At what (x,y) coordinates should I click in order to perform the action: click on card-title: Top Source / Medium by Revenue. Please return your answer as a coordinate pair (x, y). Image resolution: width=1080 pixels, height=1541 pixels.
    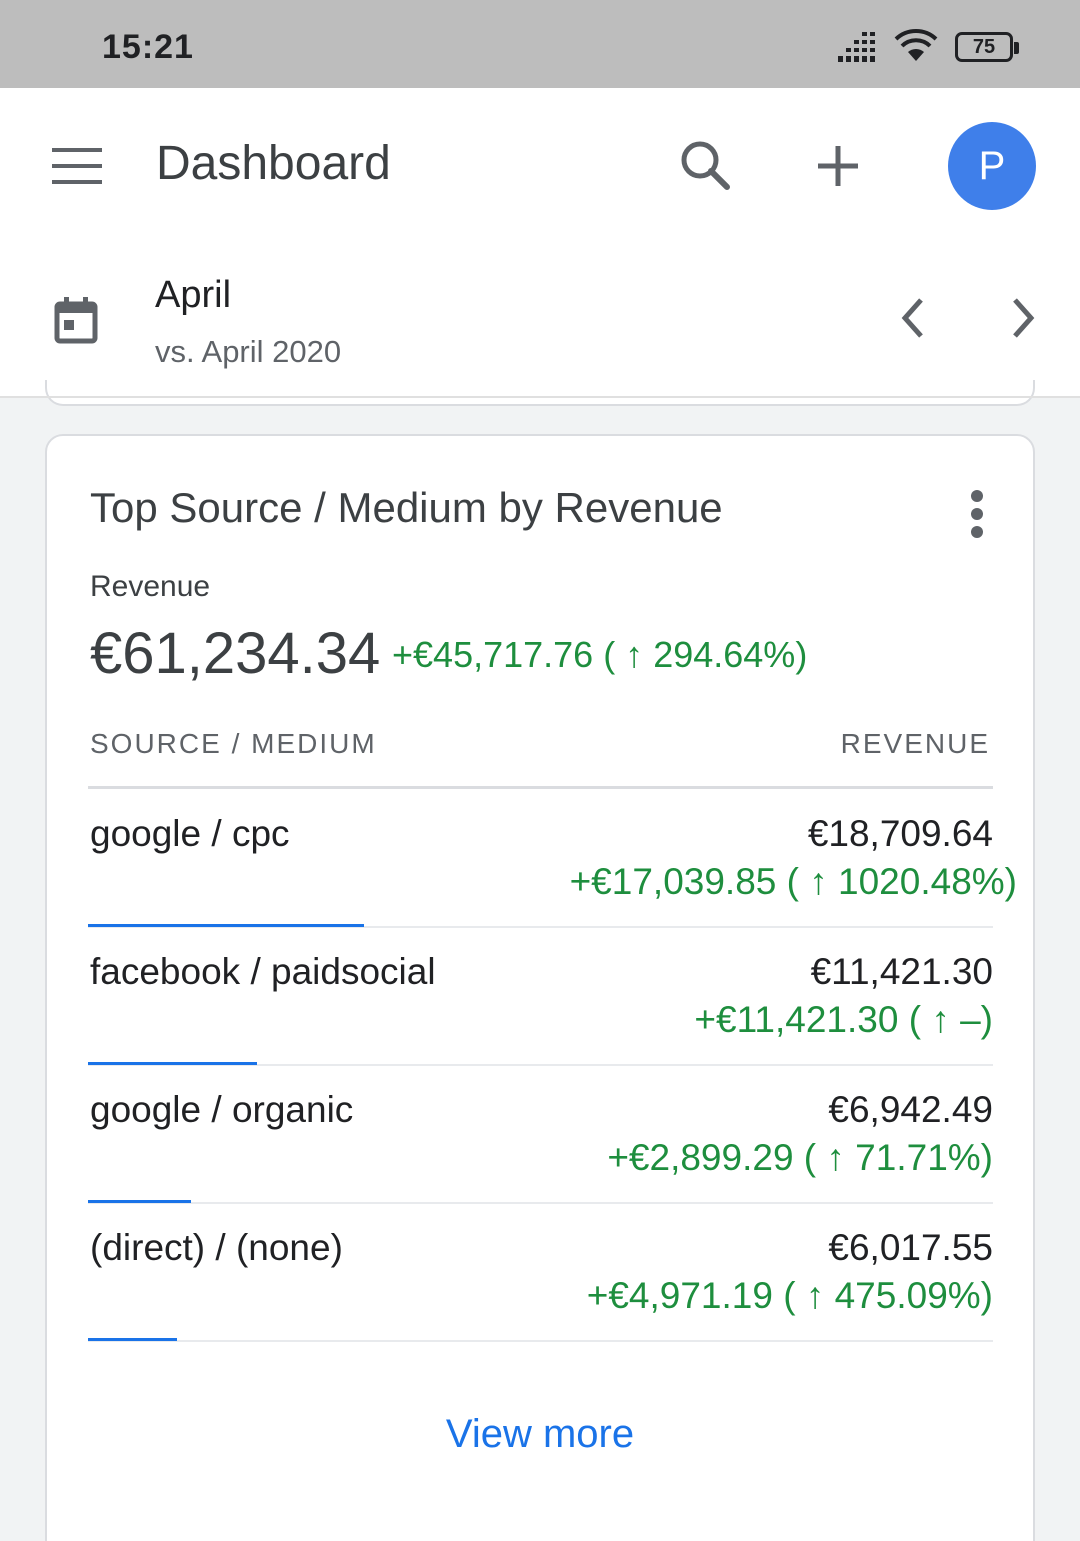
    Looking at the image, I should click on (406, 507).